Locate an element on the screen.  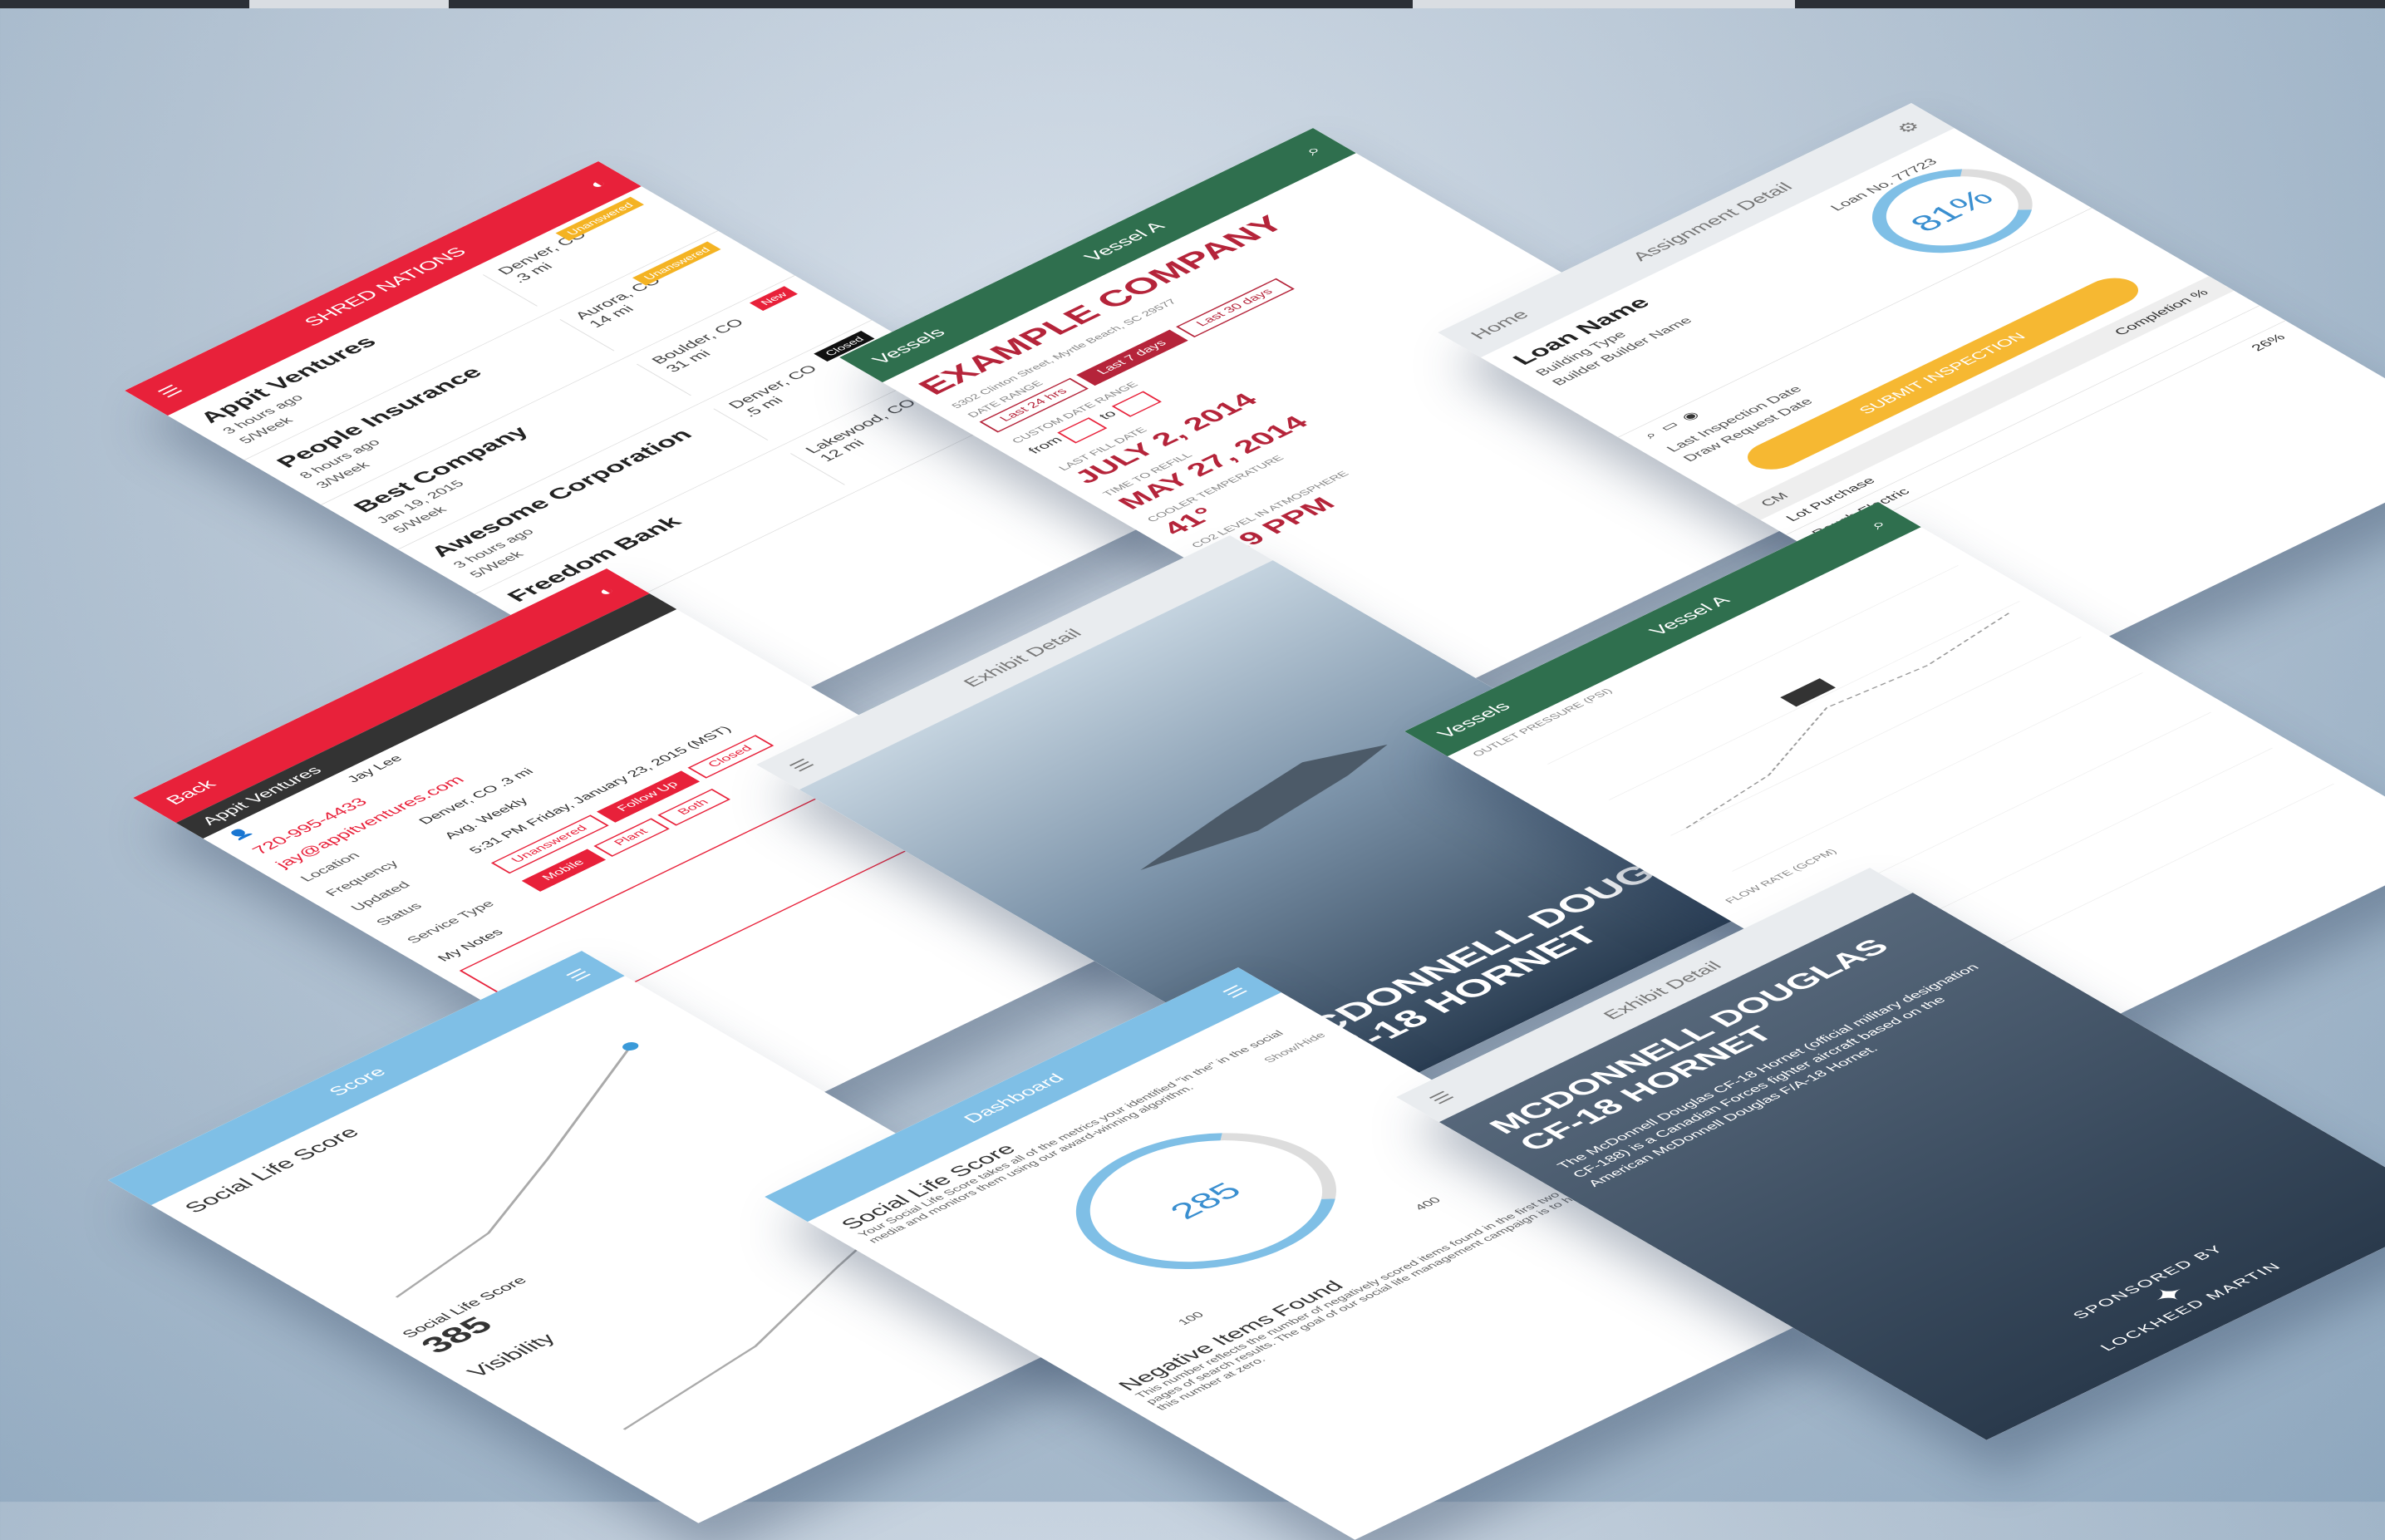
progress-value: 81% is located at coordinates (1951, 211).